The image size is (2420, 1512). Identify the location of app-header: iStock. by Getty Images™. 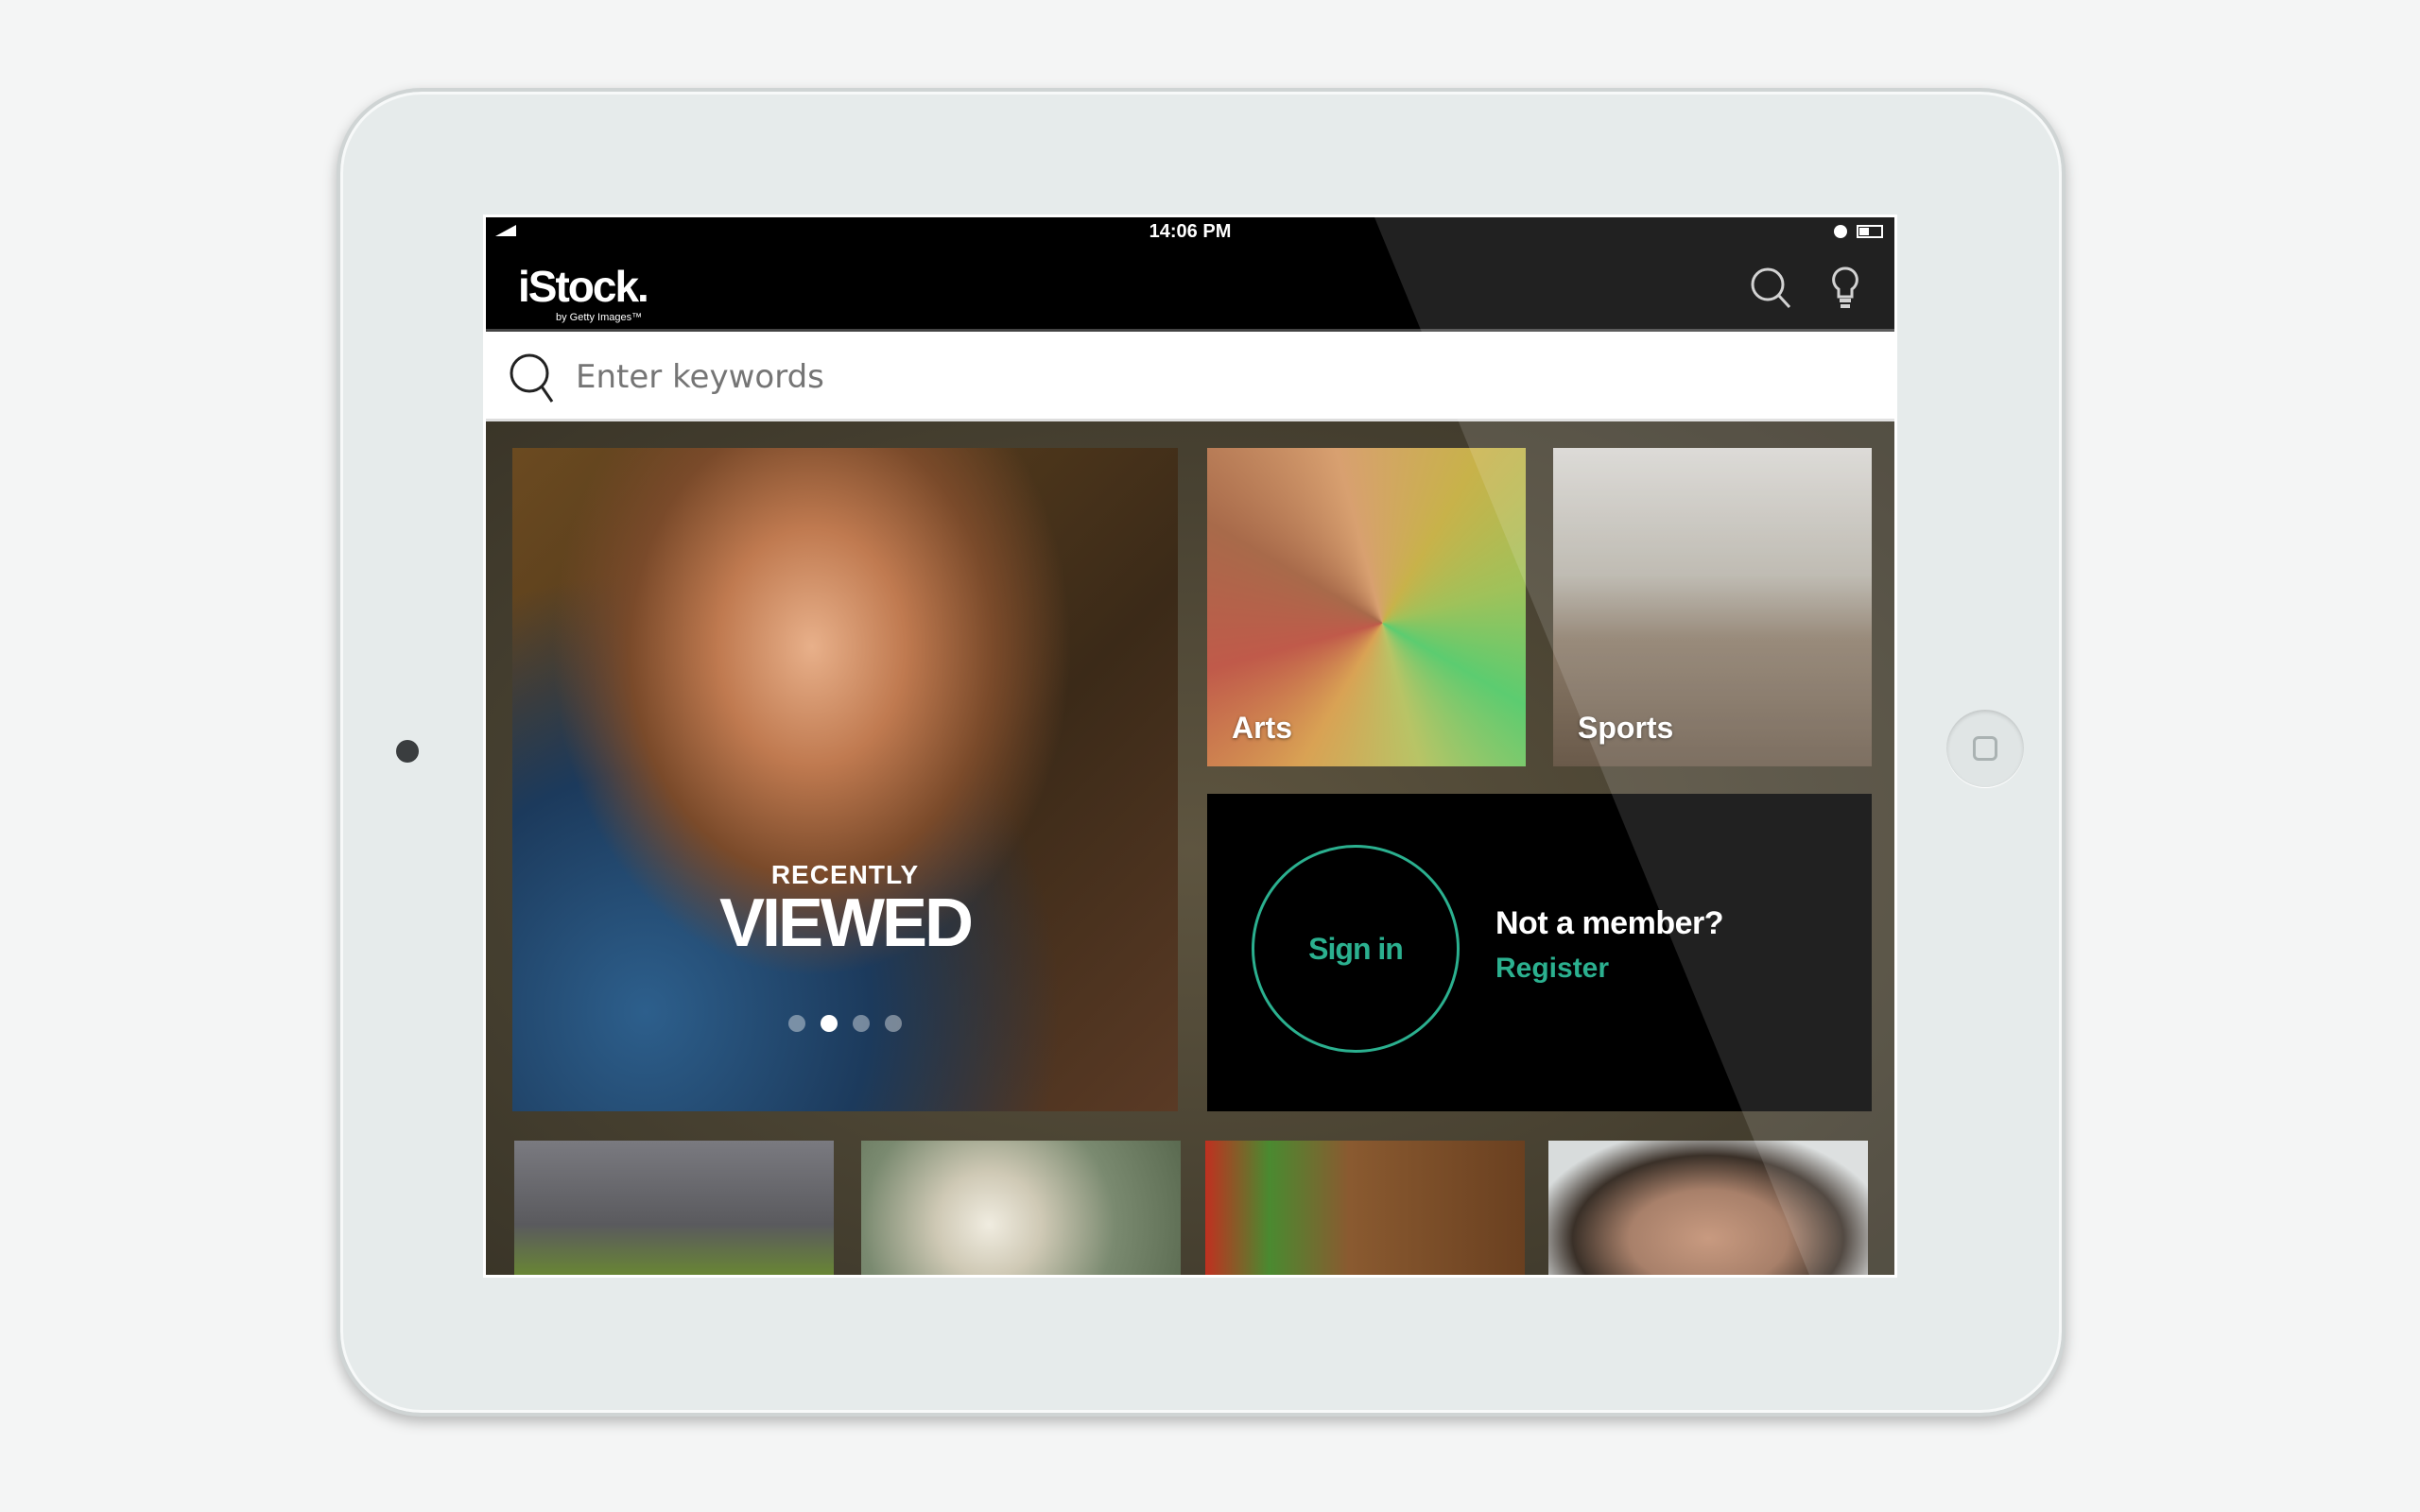
(1190, 289).